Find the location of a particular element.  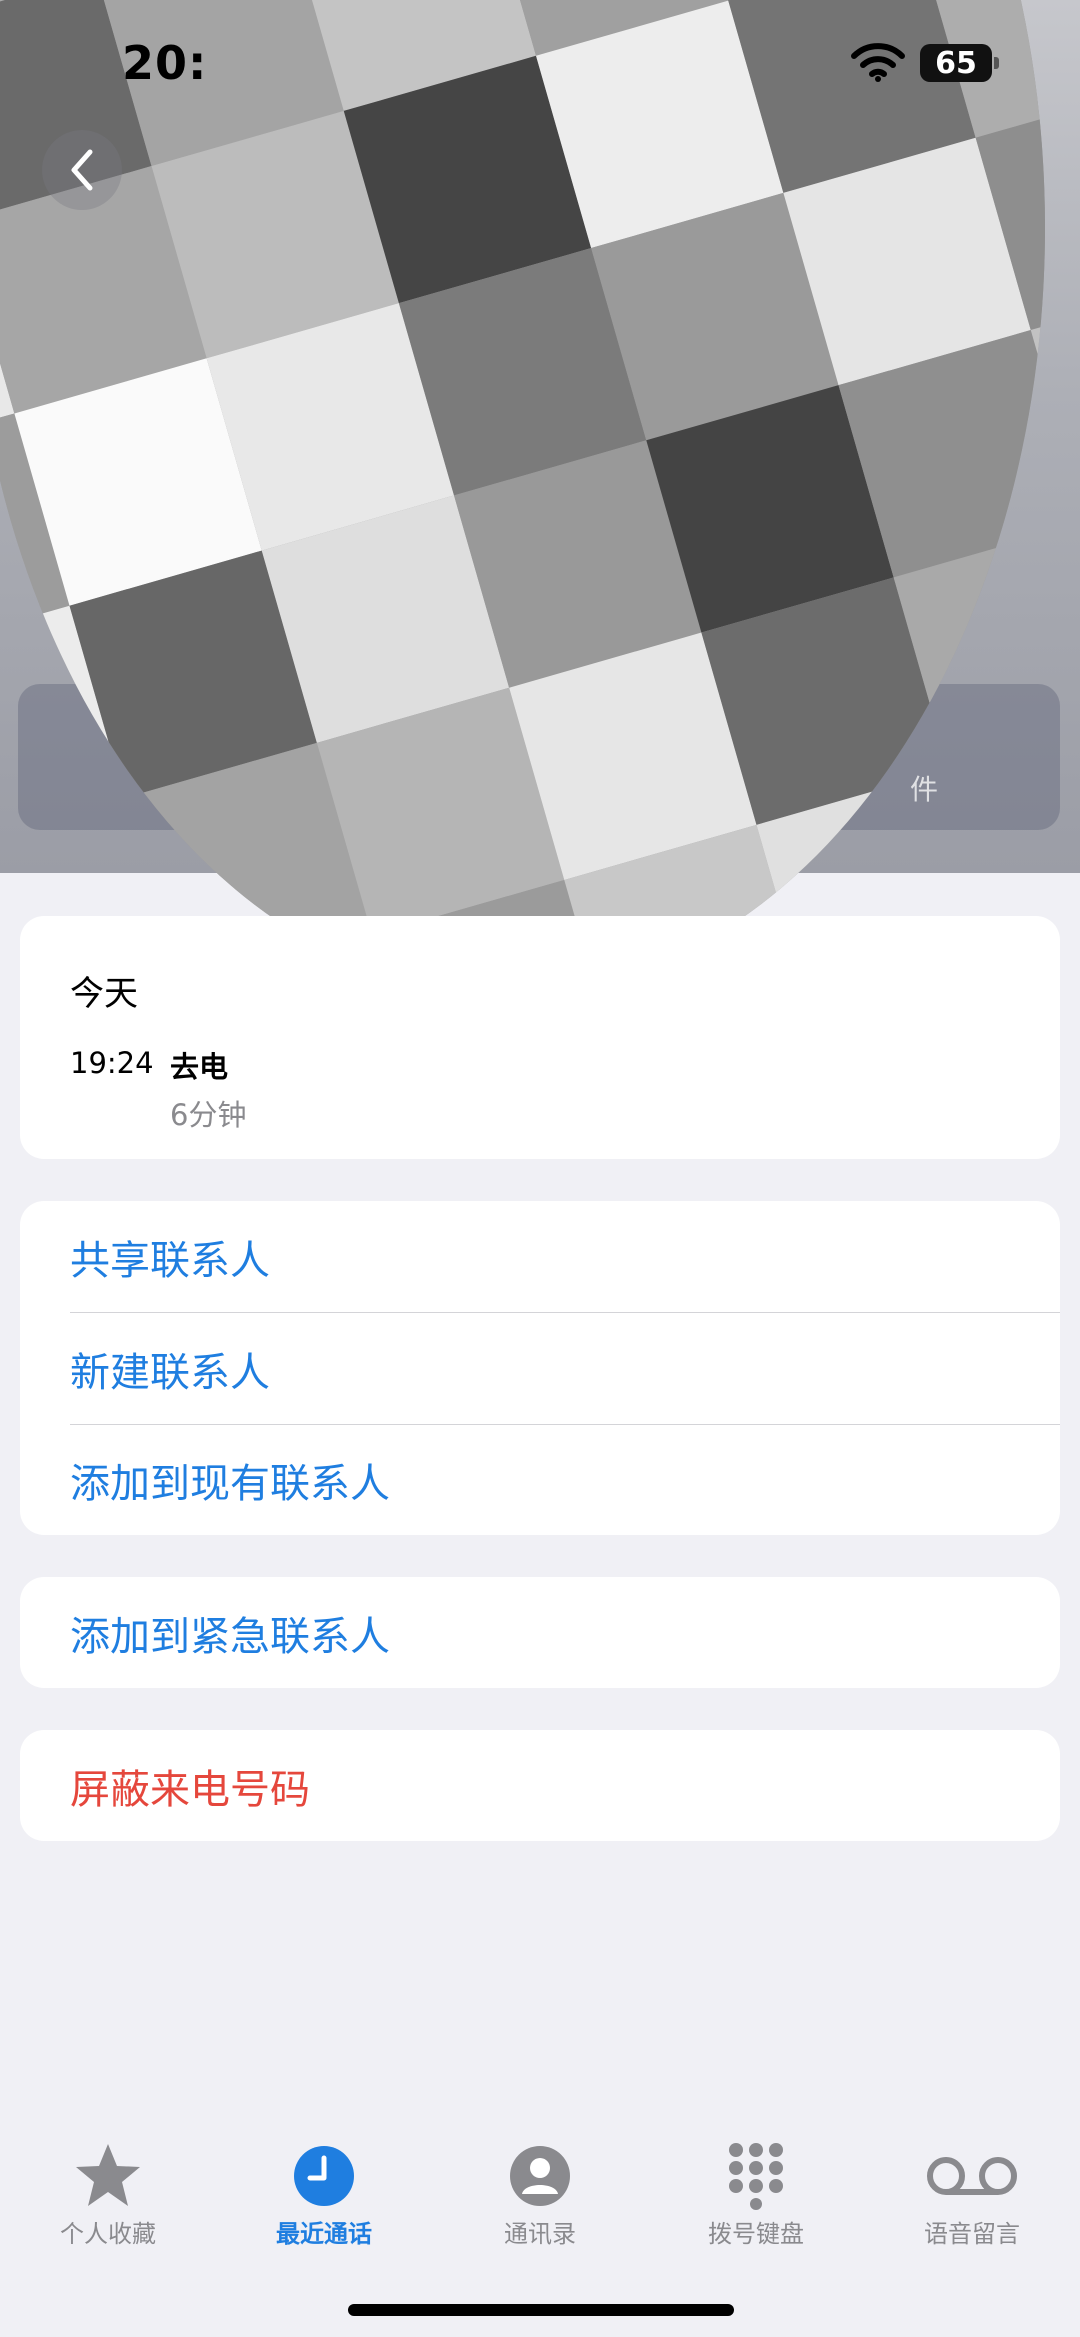

tab-label: 拨号键盘 is located at coordinates (756, 2234).